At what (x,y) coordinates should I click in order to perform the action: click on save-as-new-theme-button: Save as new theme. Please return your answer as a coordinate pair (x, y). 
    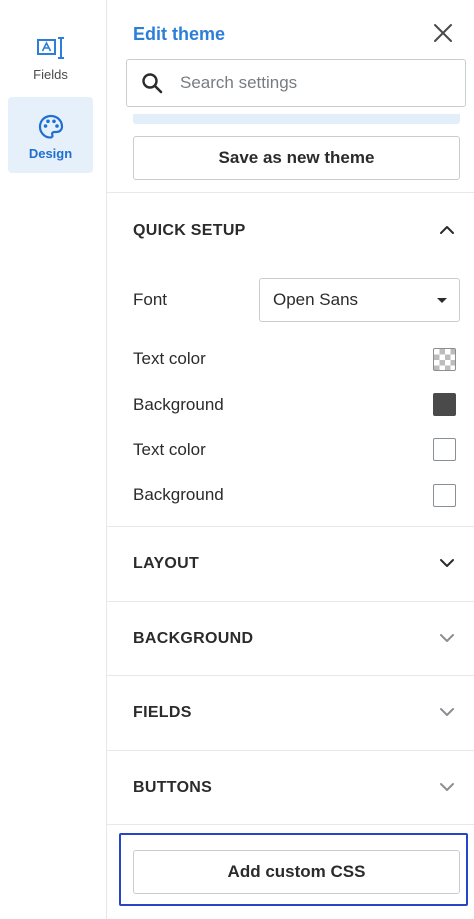
    Looking at the image, I should click on (296, 158).